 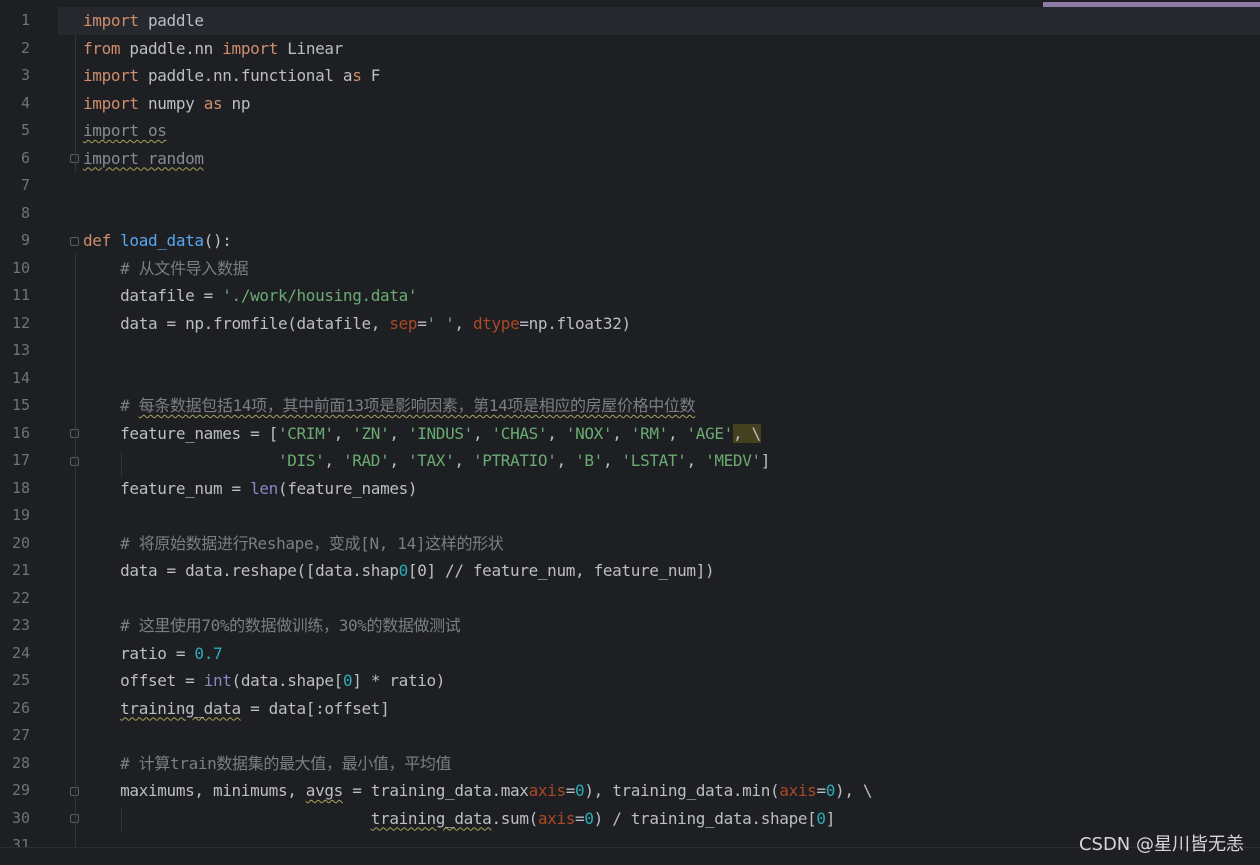 I want to click on code-token: import os, so click(x=125, y=130).